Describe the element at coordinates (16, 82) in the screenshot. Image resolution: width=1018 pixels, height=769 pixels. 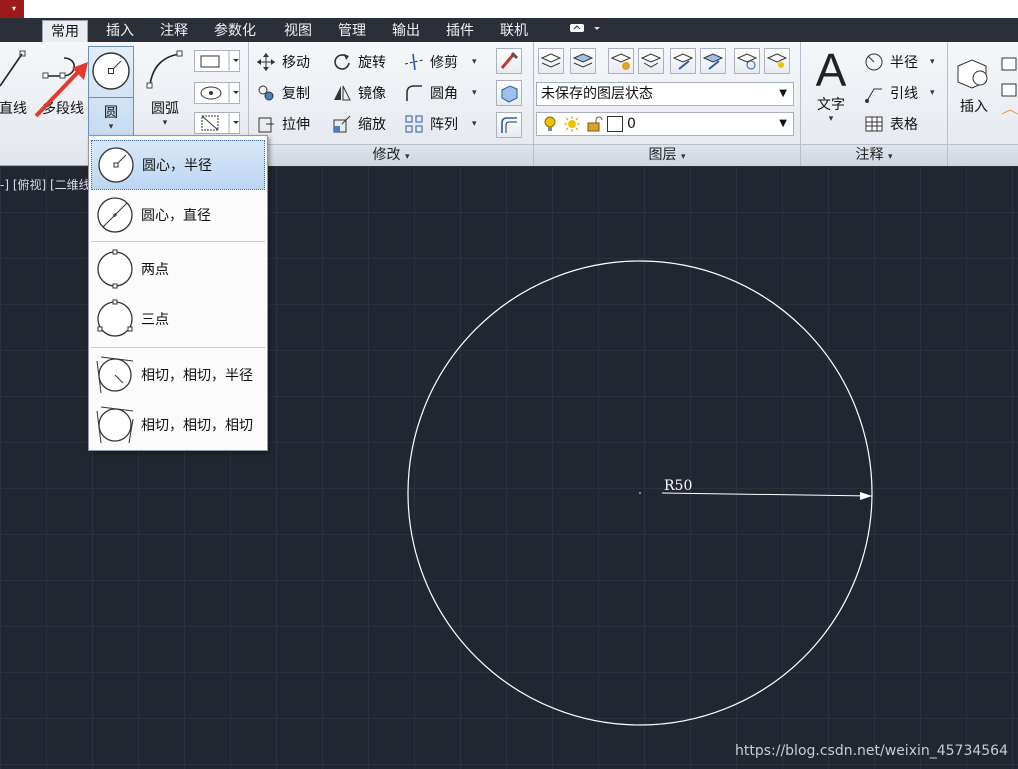
I see `line-button: 直线` at that location.